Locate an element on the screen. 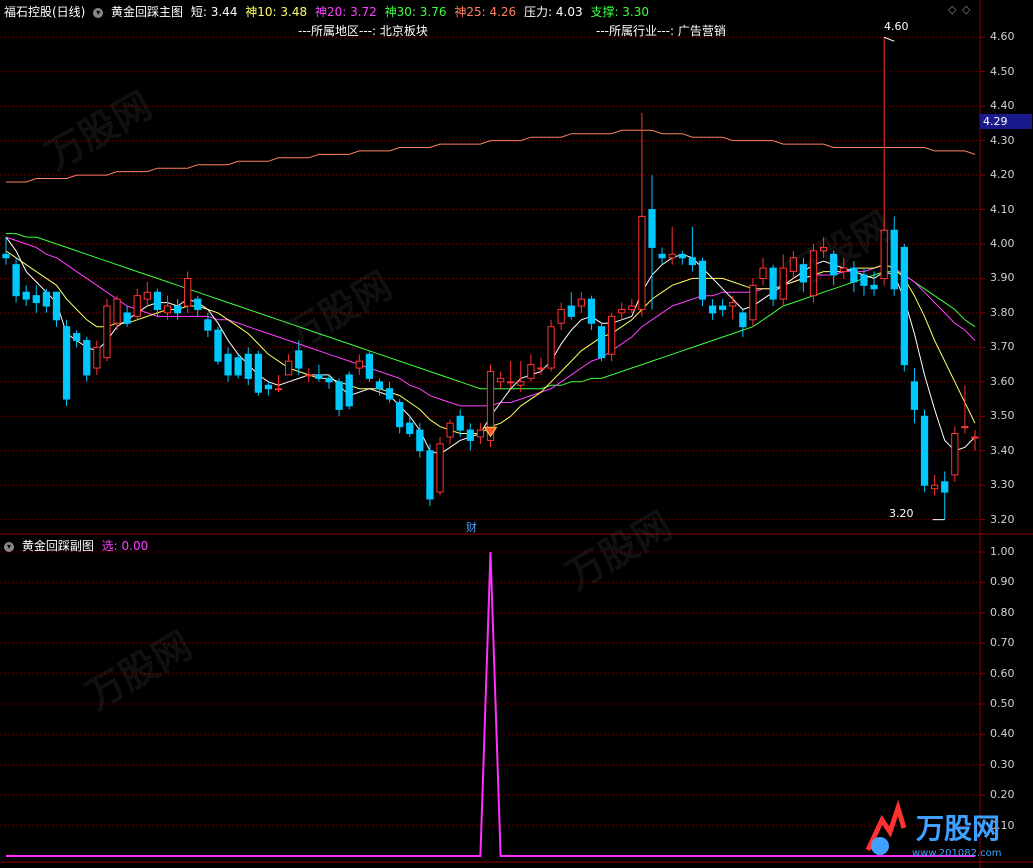 This screenshot has width=1033, height=868. diamond-icon: ◇ is located at coordinates (952, 9).